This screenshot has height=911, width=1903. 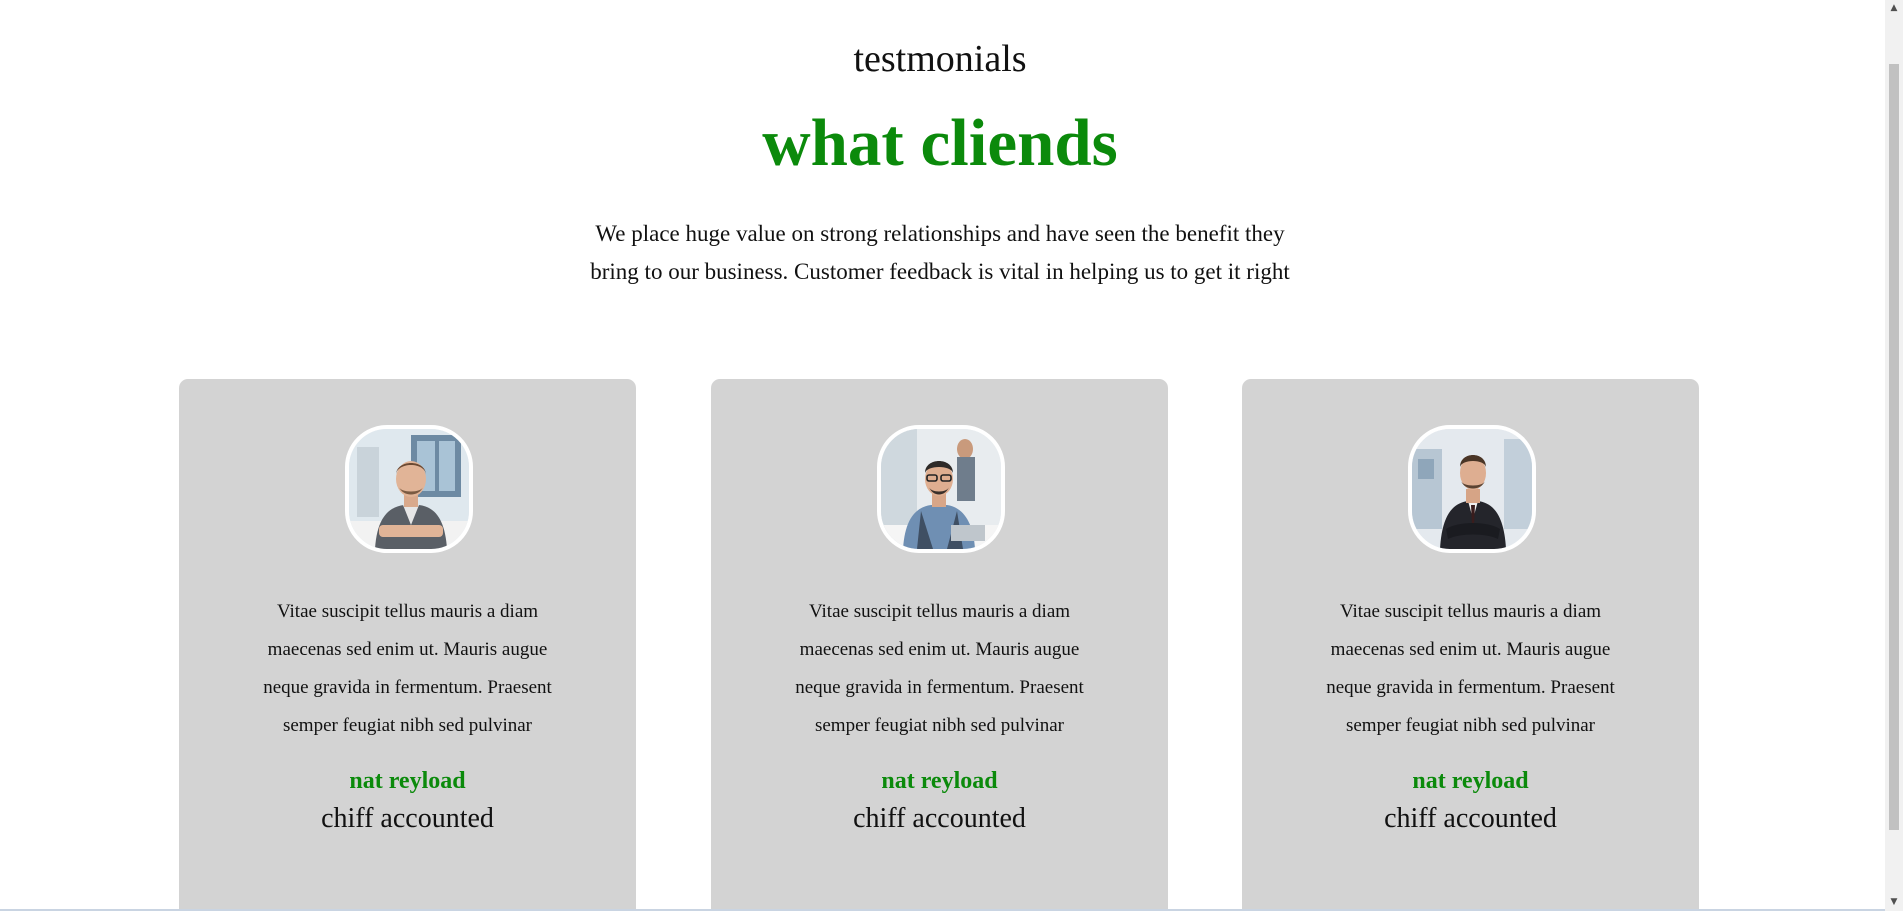 I want to click on section-headline: what cliends, so click(x=940, y=143).